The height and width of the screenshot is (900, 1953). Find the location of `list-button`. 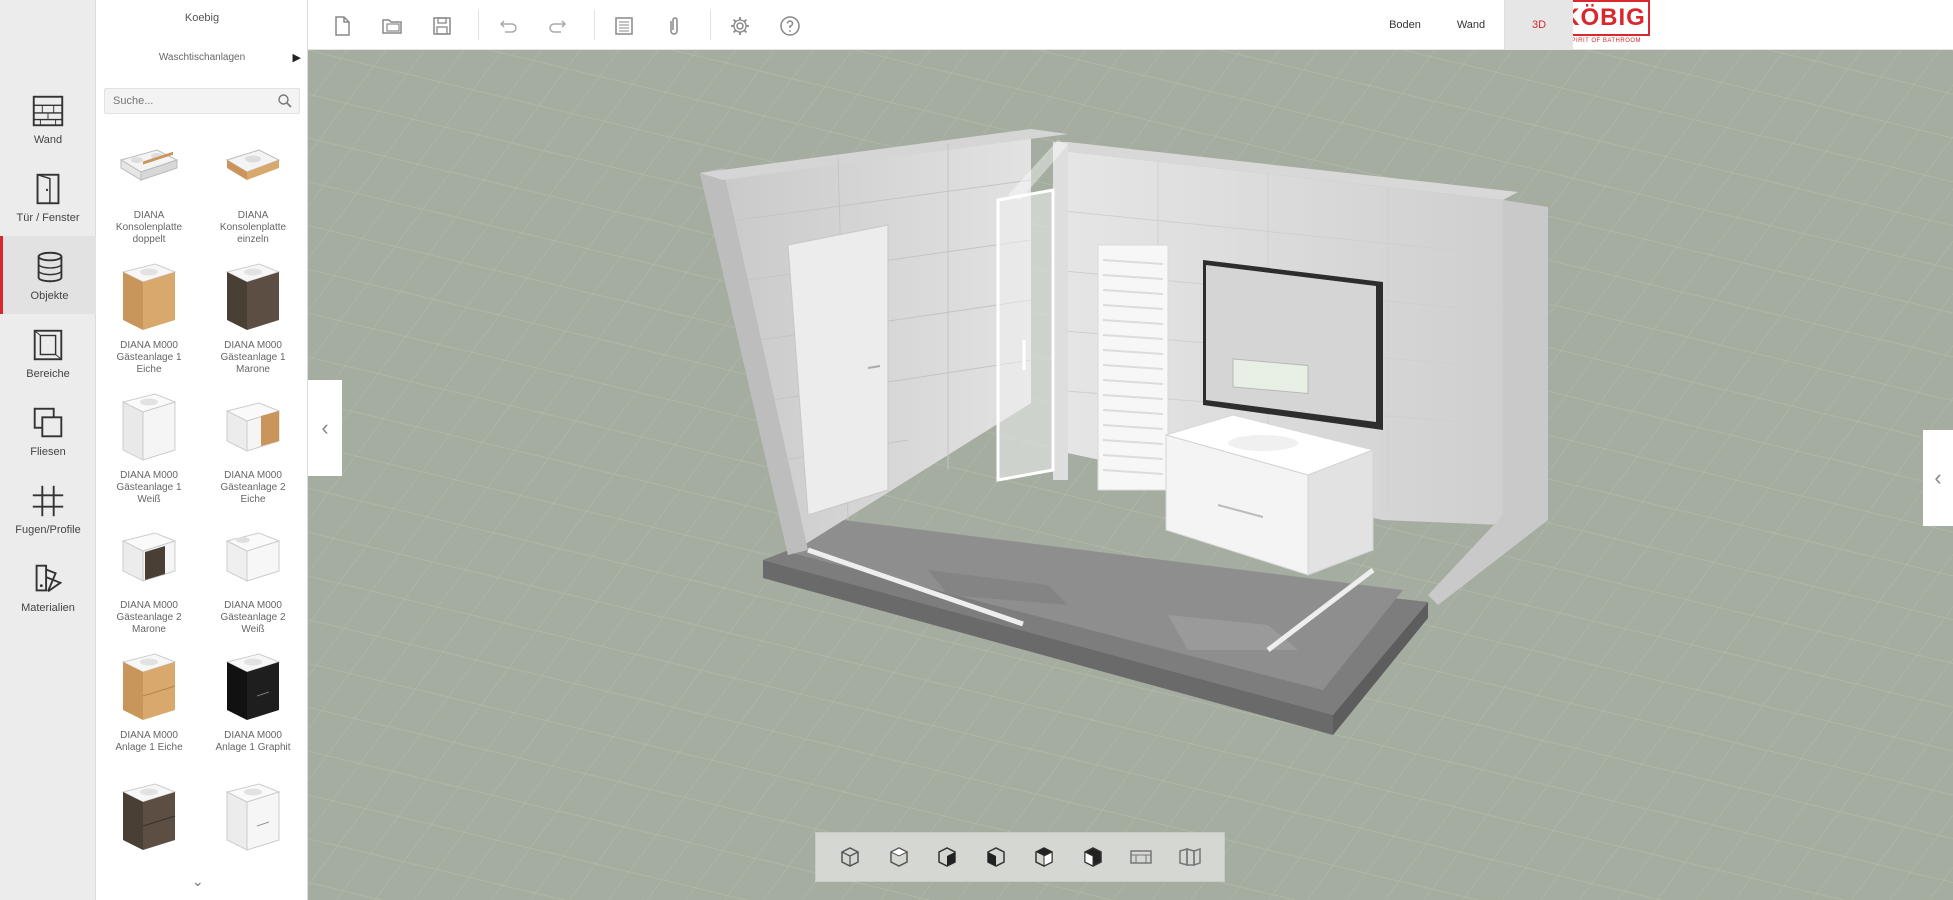

list-button is located at coordinates (624, 26).